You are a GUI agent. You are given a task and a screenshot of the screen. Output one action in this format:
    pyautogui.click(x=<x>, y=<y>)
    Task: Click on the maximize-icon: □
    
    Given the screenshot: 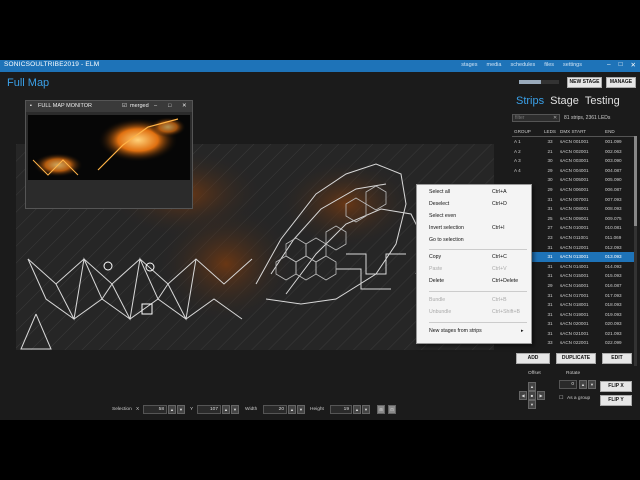 What is the action you would take?
    pyautogui.click(x=621, y=65)
    